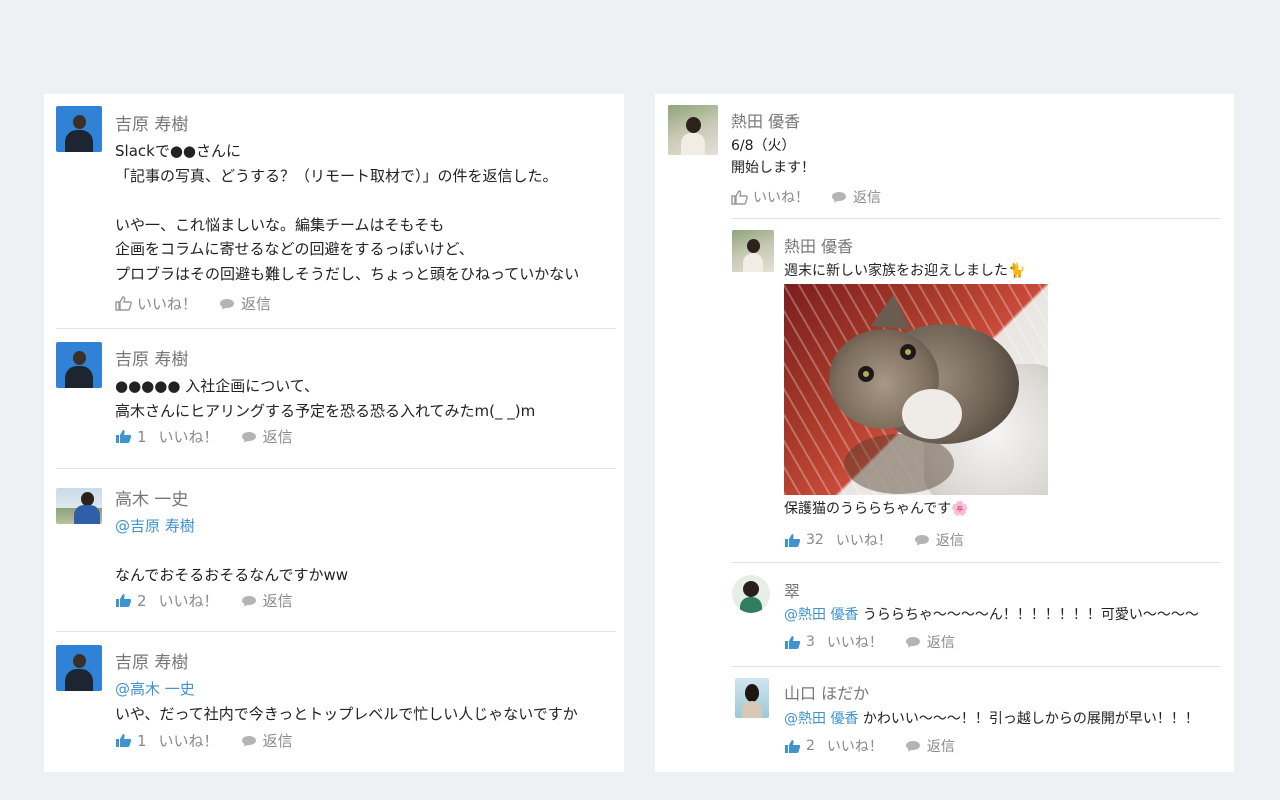 This screenshot has height=800, width=1280. Describe the element at coordinates (1030, 719) in the screenshot. I see `post-text: かわいい〜〜〜！！引っ越しからの展開が早い！！！` at that location.